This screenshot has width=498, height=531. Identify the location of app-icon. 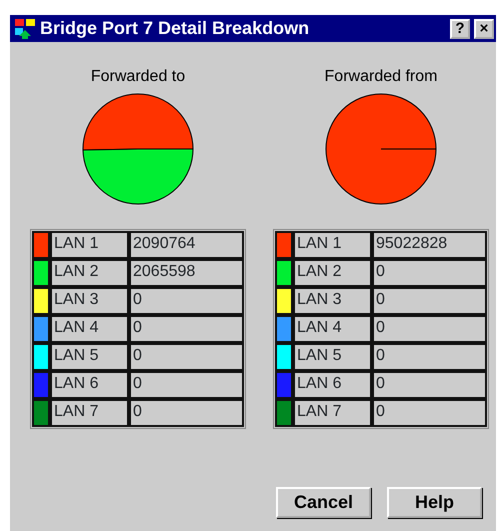
(25, 29).